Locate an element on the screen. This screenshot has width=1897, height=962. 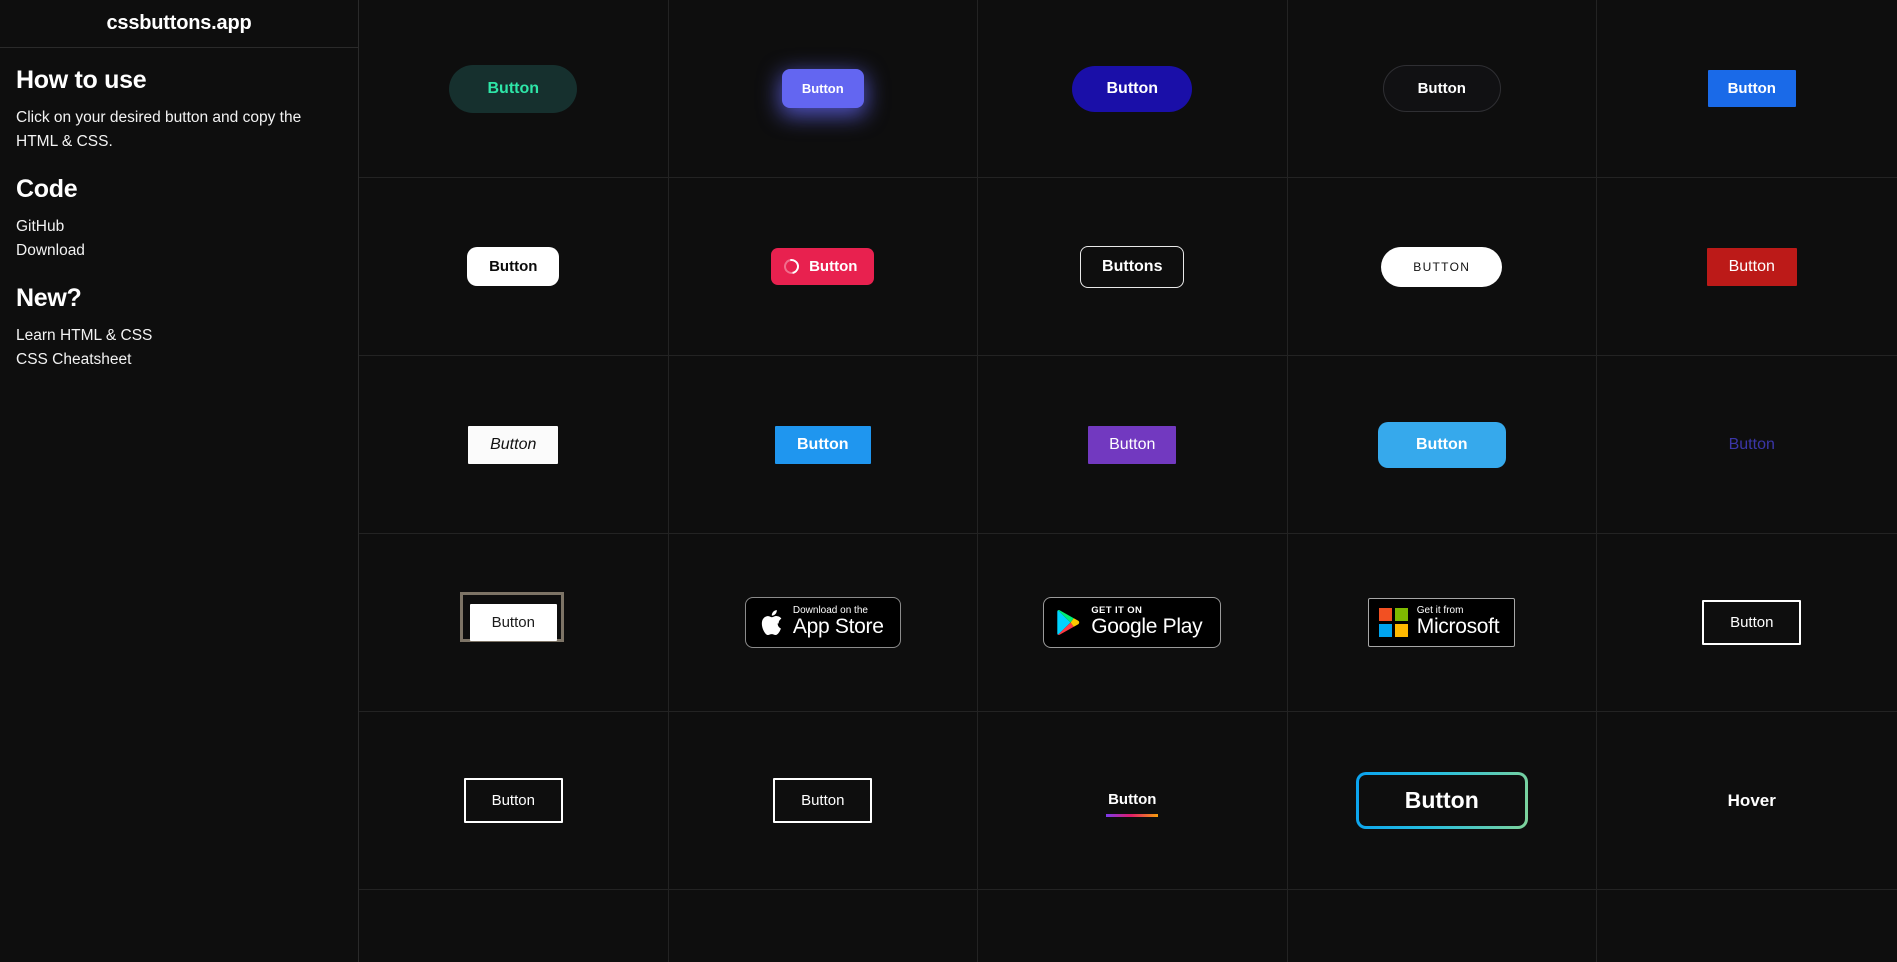
microsoft-tile-yellow is located at coordinates (1401, 630).